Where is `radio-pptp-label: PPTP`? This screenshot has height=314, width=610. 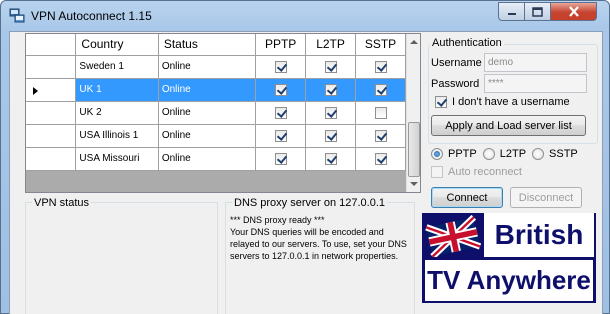 radio-pptp-label: PPTP is located at coordinates (462, 154).